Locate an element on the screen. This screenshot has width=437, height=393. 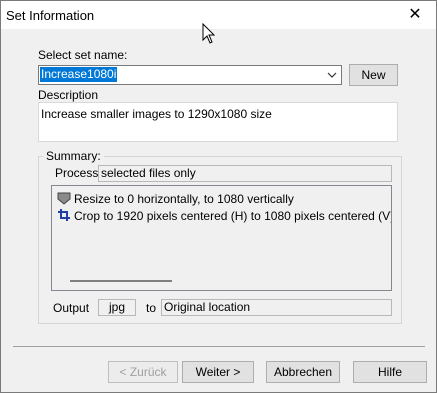
resize-icon is located at coordinates (64, 198).